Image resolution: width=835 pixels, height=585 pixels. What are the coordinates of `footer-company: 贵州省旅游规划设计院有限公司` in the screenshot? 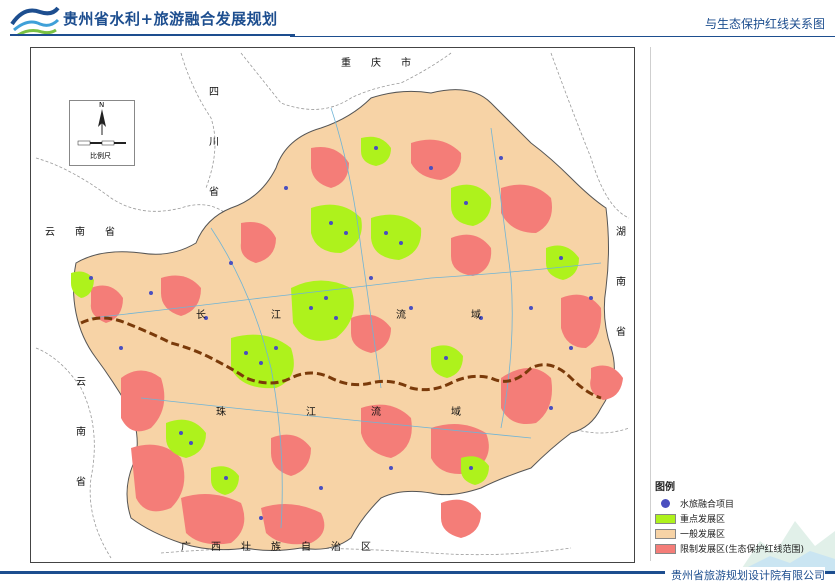 It's located at (745, 575).